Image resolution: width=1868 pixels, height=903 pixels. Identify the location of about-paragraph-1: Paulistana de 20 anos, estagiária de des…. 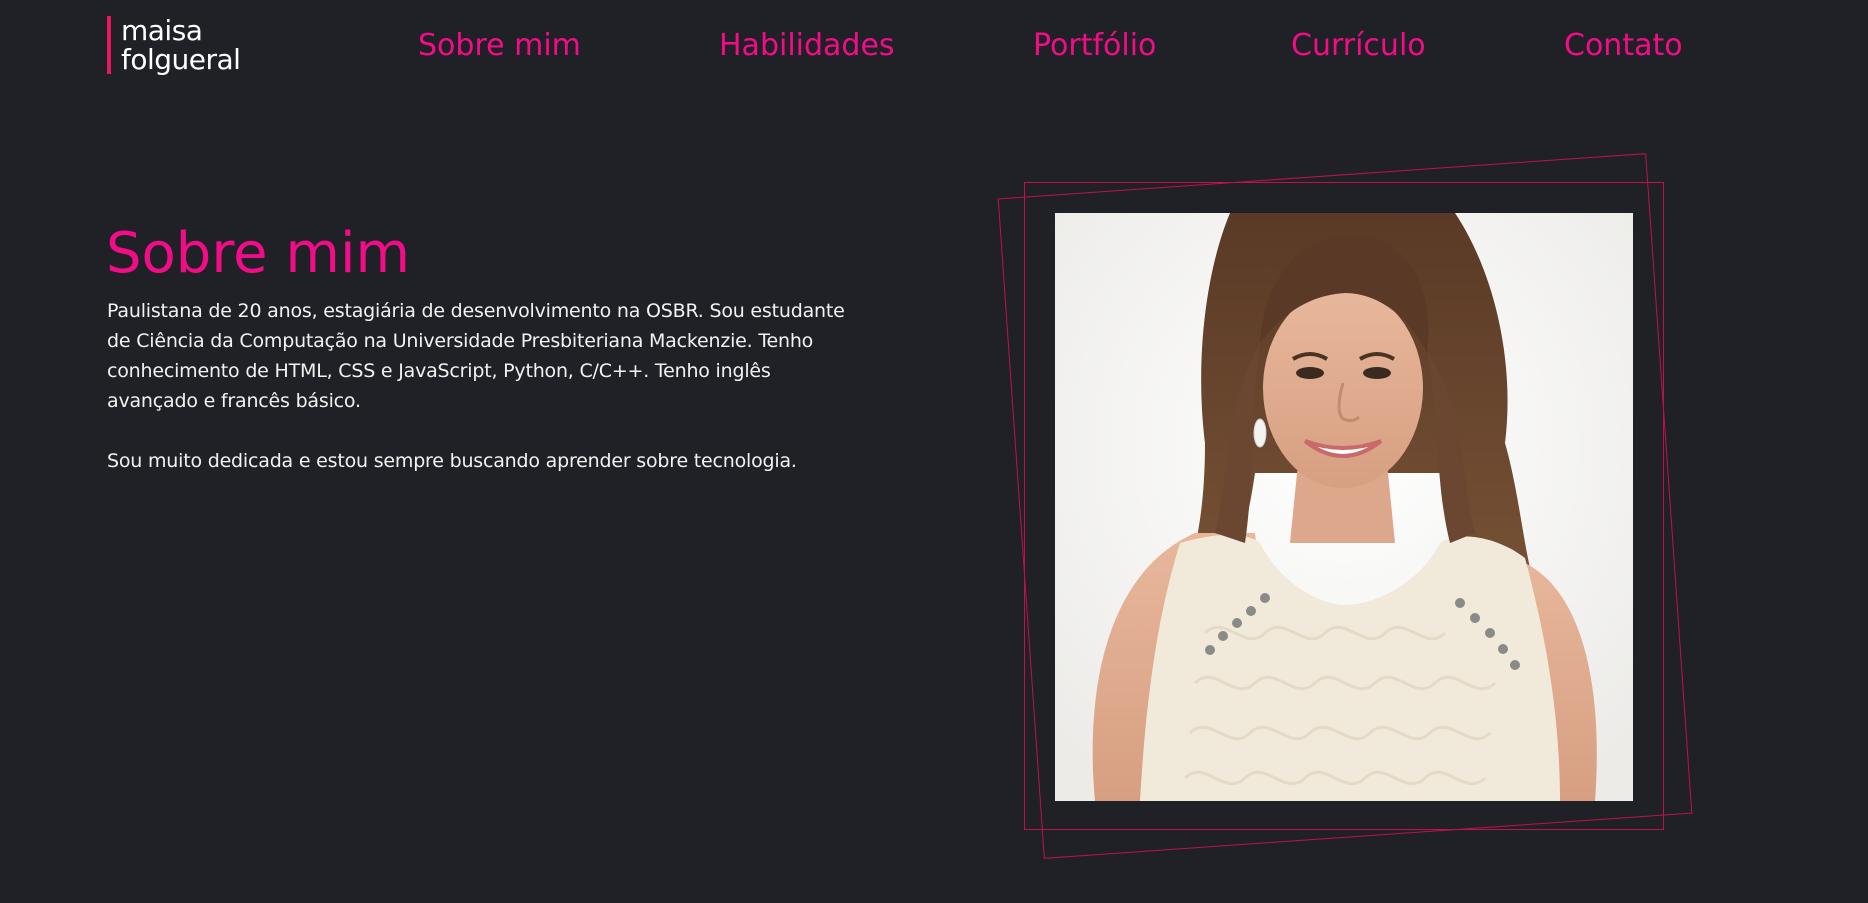
(476, 356).